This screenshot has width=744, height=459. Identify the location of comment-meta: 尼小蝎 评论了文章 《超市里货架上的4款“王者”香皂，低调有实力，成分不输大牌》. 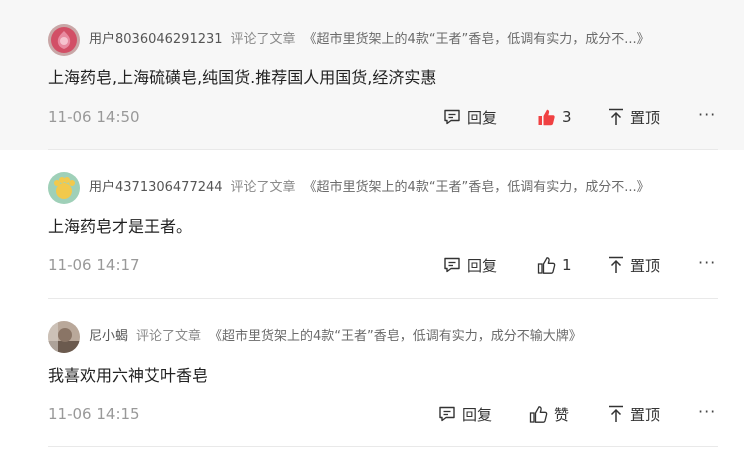
(335, 337).